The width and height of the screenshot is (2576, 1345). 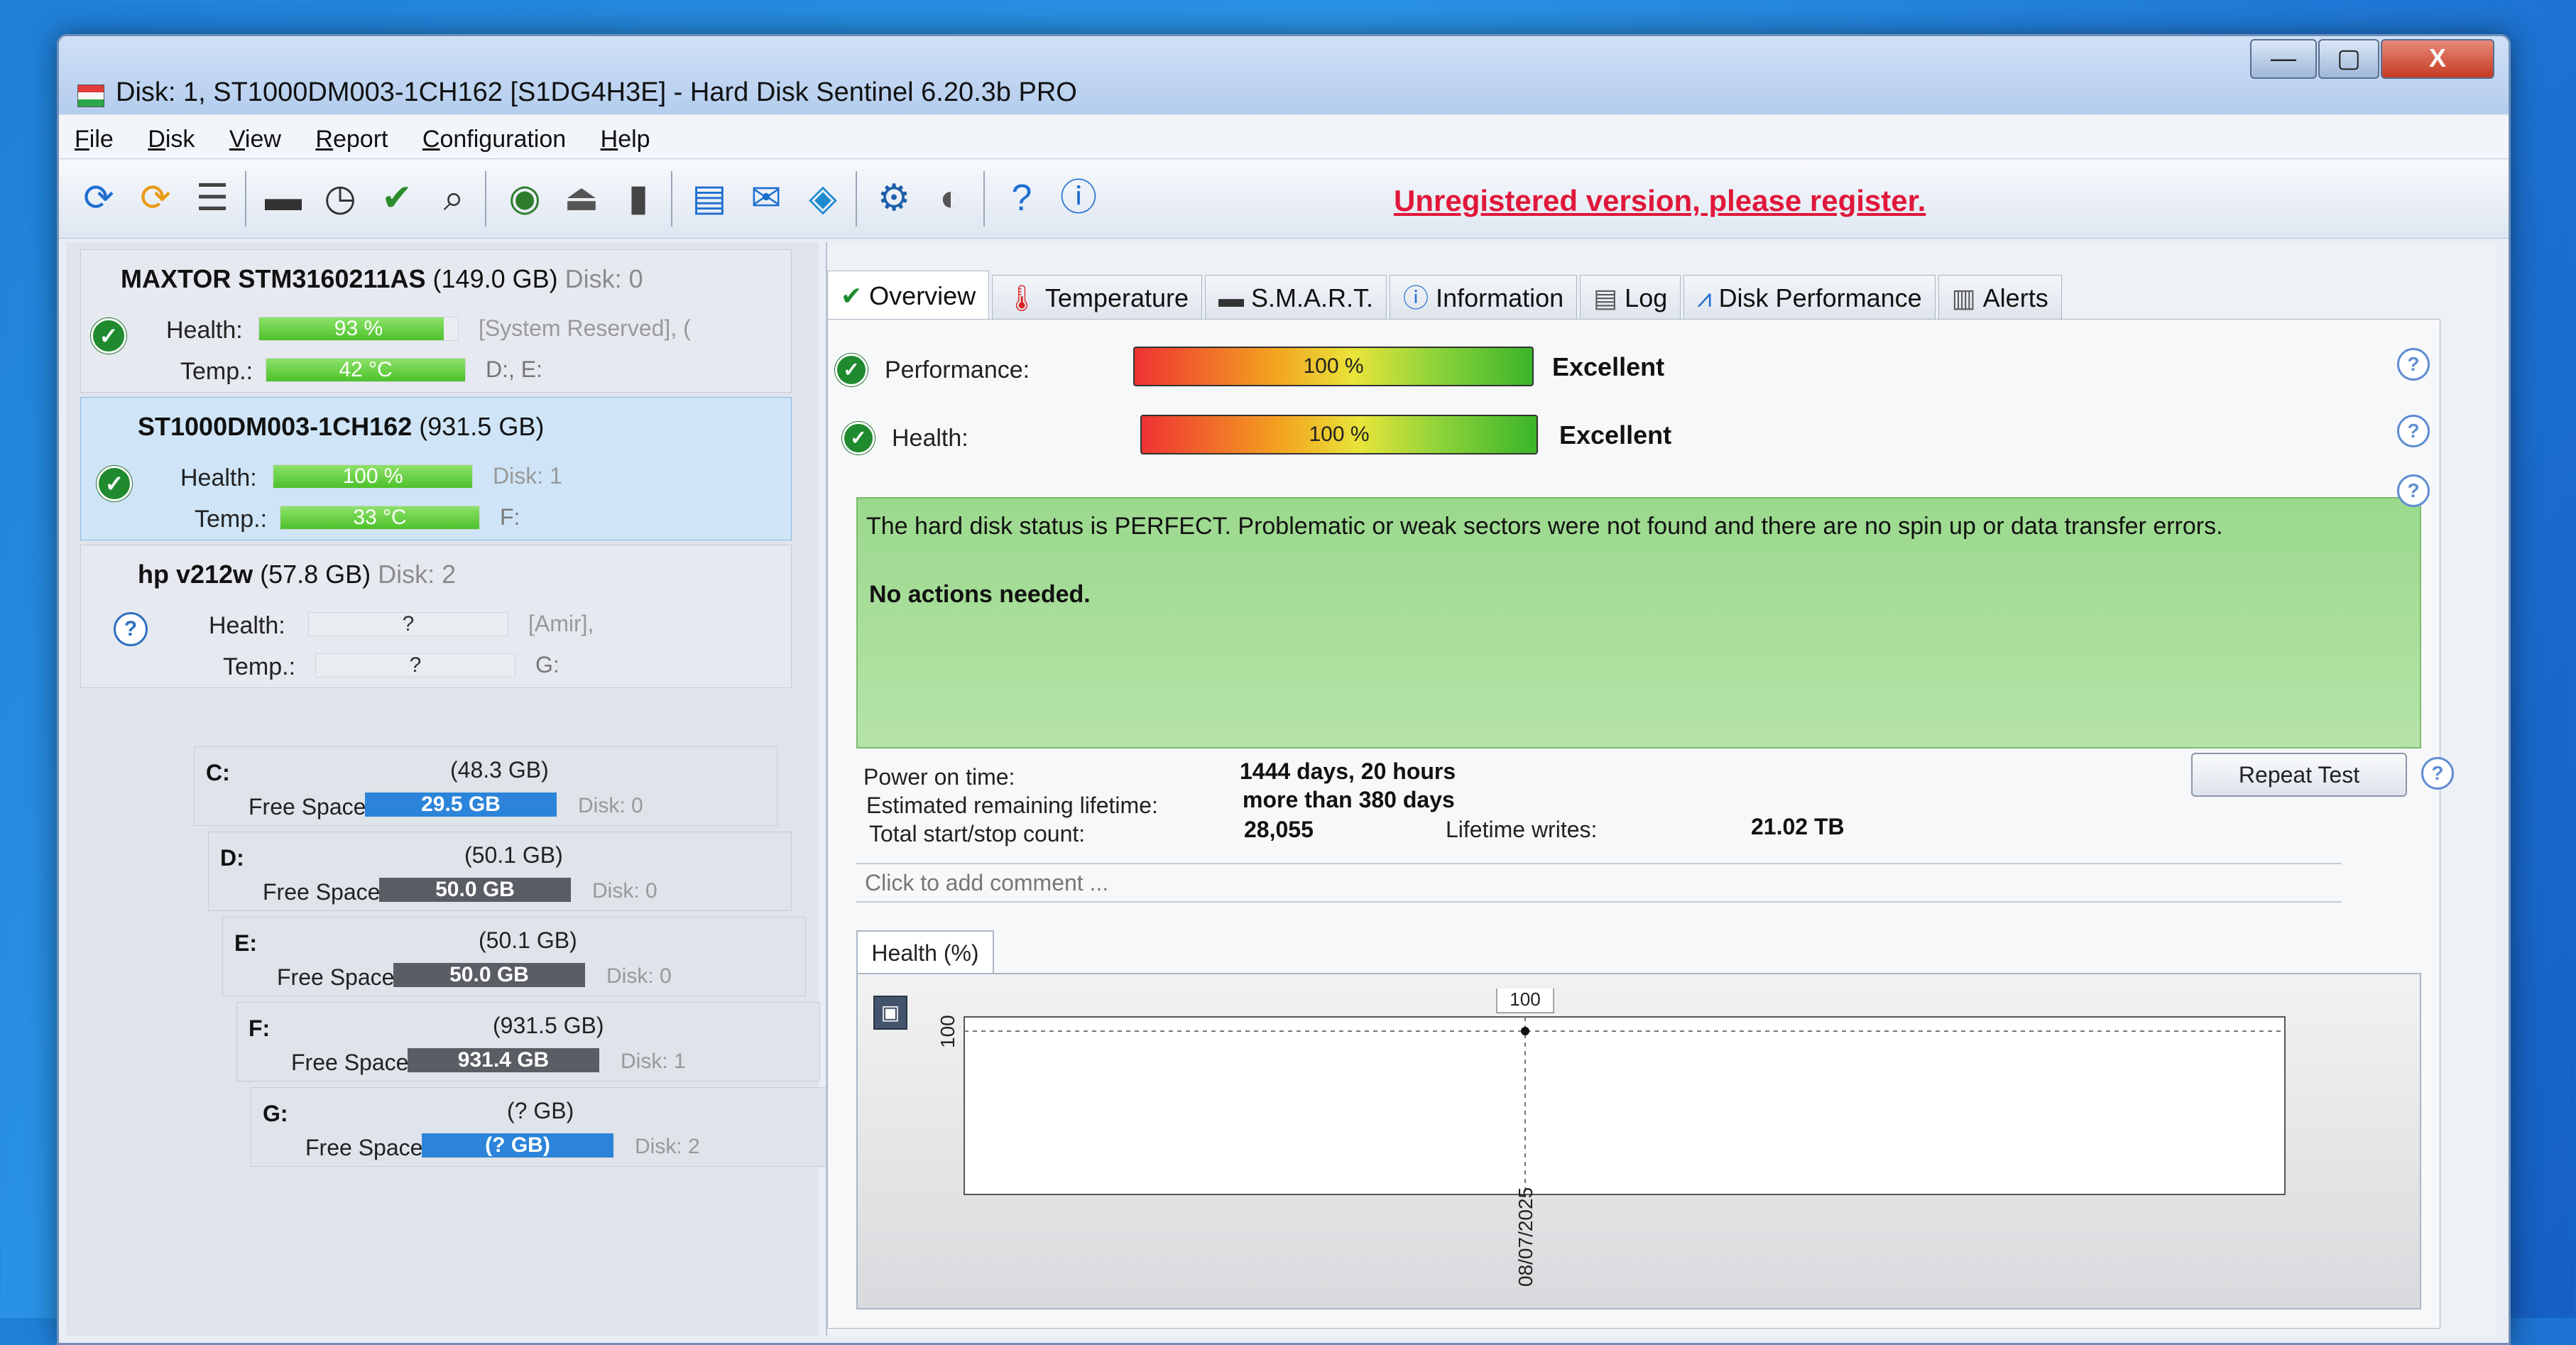 I want to click on drive-icon: ▬, so click(x=1231, y=297).